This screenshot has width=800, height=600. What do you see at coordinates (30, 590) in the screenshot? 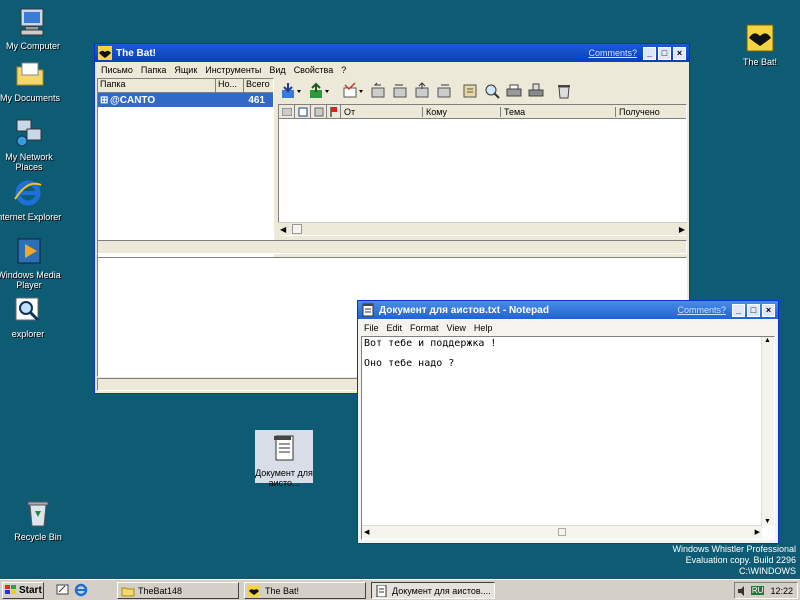
I see `start-label: Start` at bounding box center [30, 590].